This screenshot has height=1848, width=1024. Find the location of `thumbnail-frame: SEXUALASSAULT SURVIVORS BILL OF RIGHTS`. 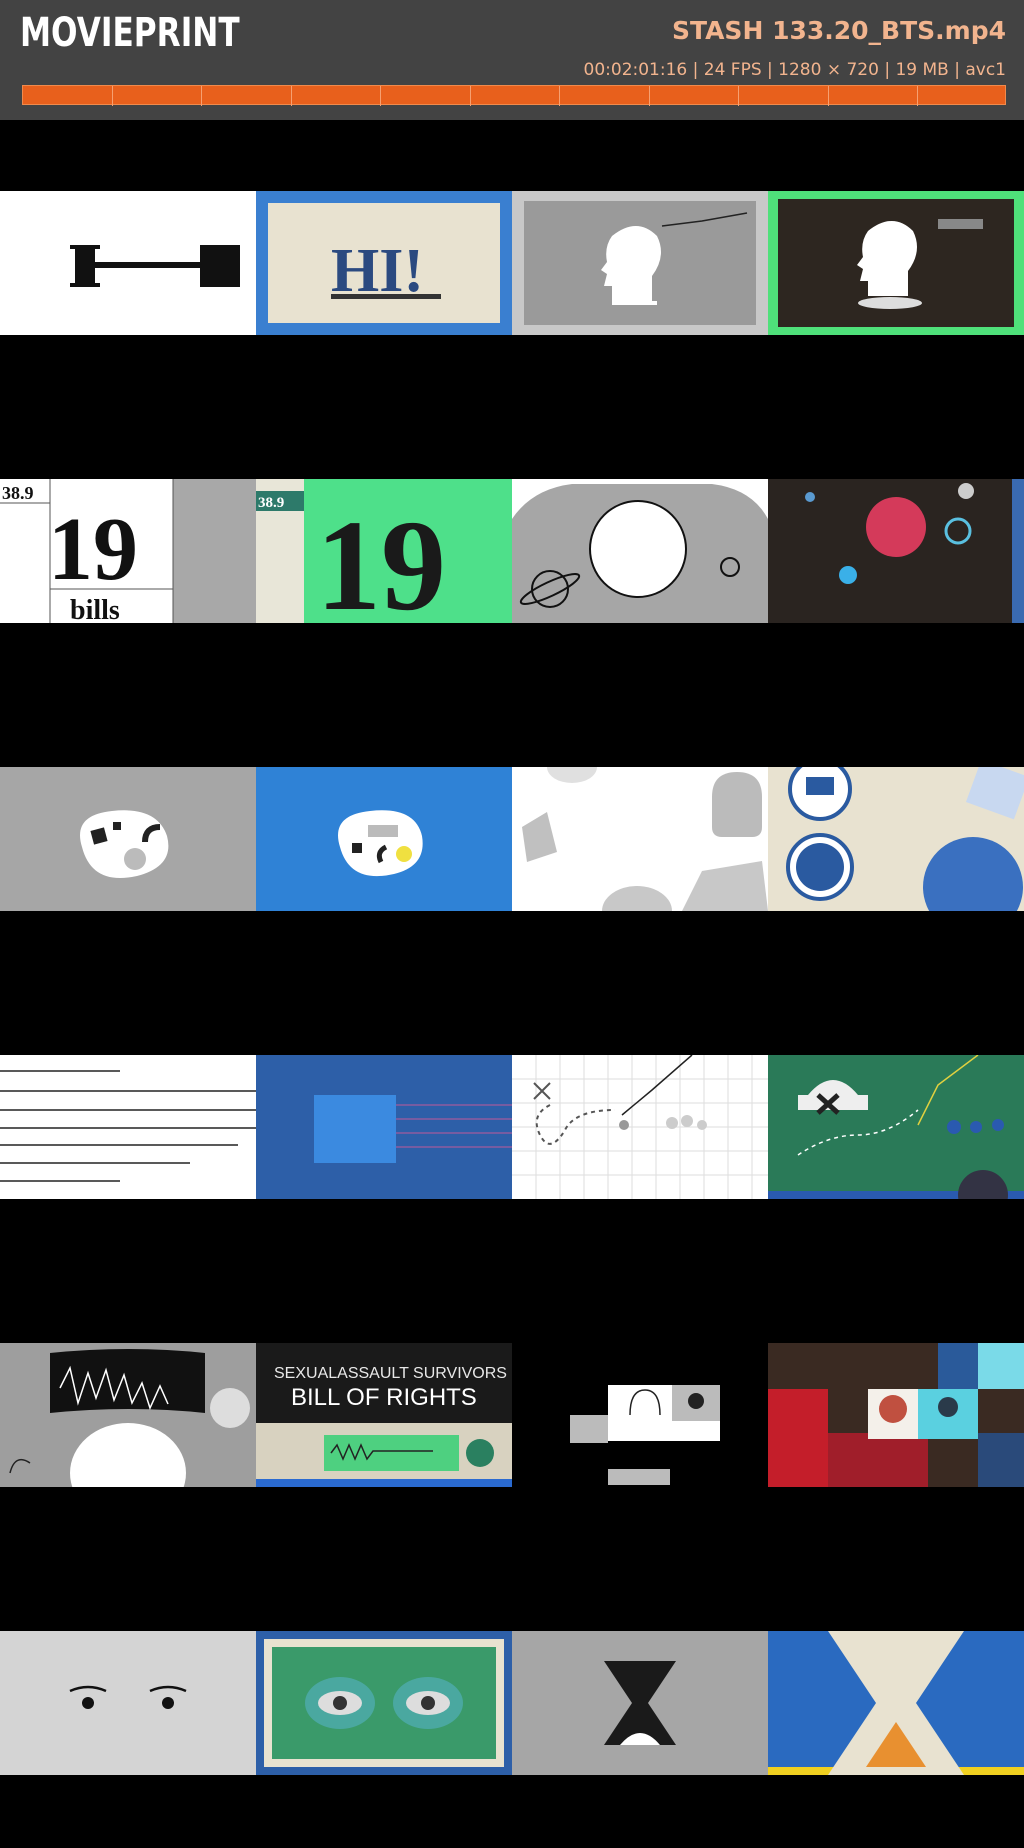

thumbnail-frame: SEXUALASSAULT SURVIVORS BILL OF RIGHTS is located at coordinates (384, 1415).